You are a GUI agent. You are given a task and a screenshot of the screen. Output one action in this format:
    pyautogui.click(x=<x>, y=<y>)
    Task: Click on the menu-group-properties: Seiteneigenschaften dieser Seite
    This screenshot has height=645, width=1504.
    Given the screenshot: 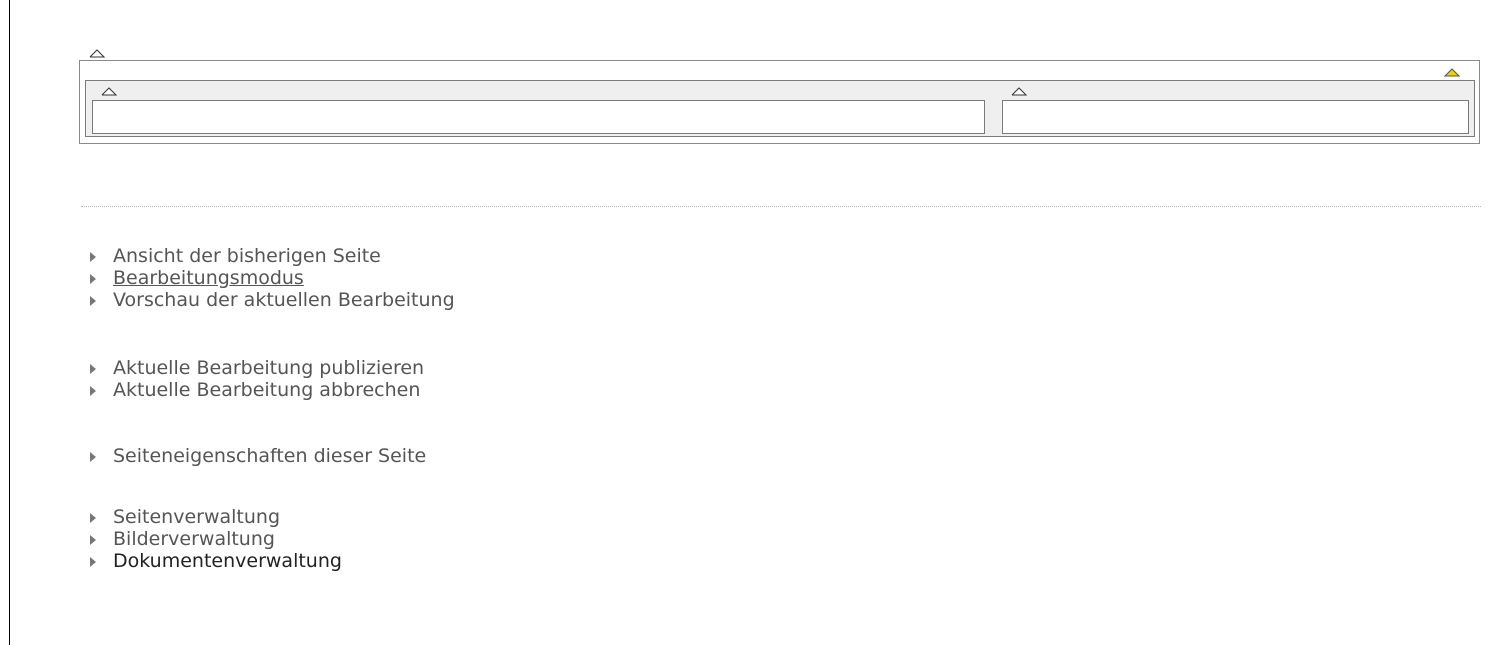 What is the action you would take?
    pyautogui.click(x=257, y=456)
    